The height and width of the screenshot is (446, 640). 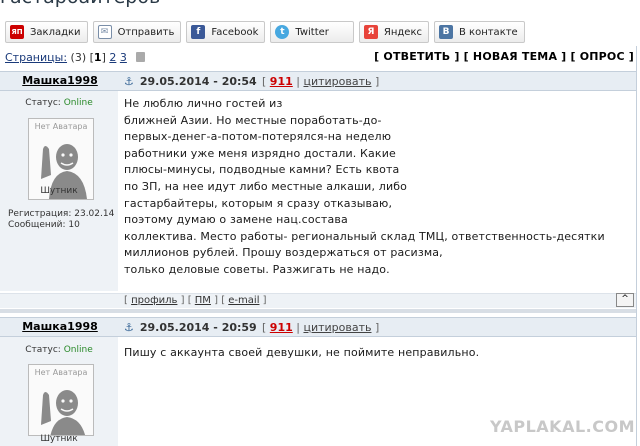 I want to click on email-link: e-mail, so click(x=243, y=300).